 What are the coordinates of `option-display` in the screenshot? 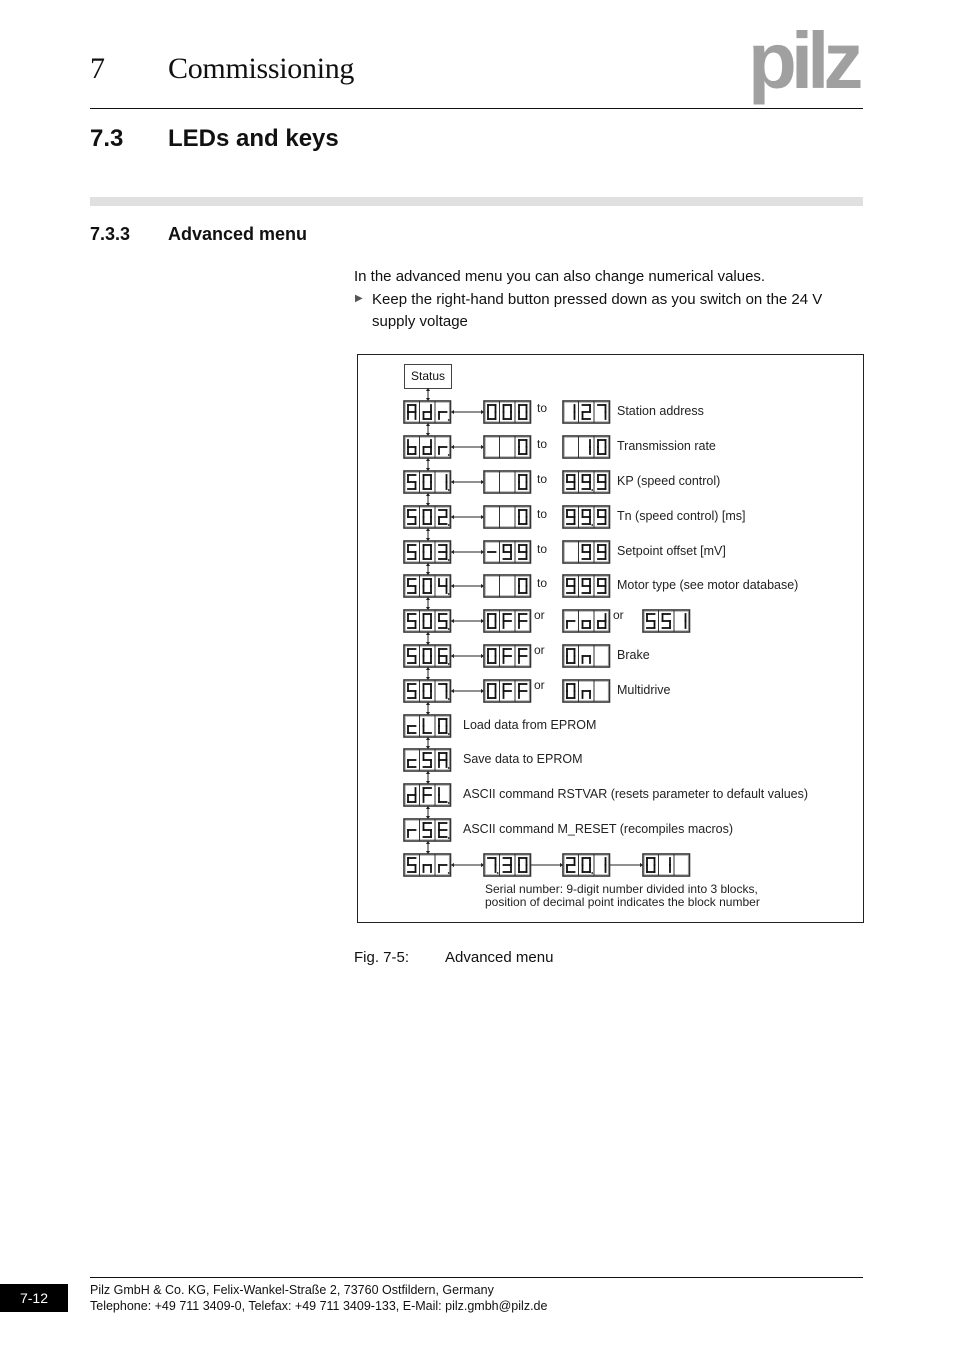 It's located at (666, 621).